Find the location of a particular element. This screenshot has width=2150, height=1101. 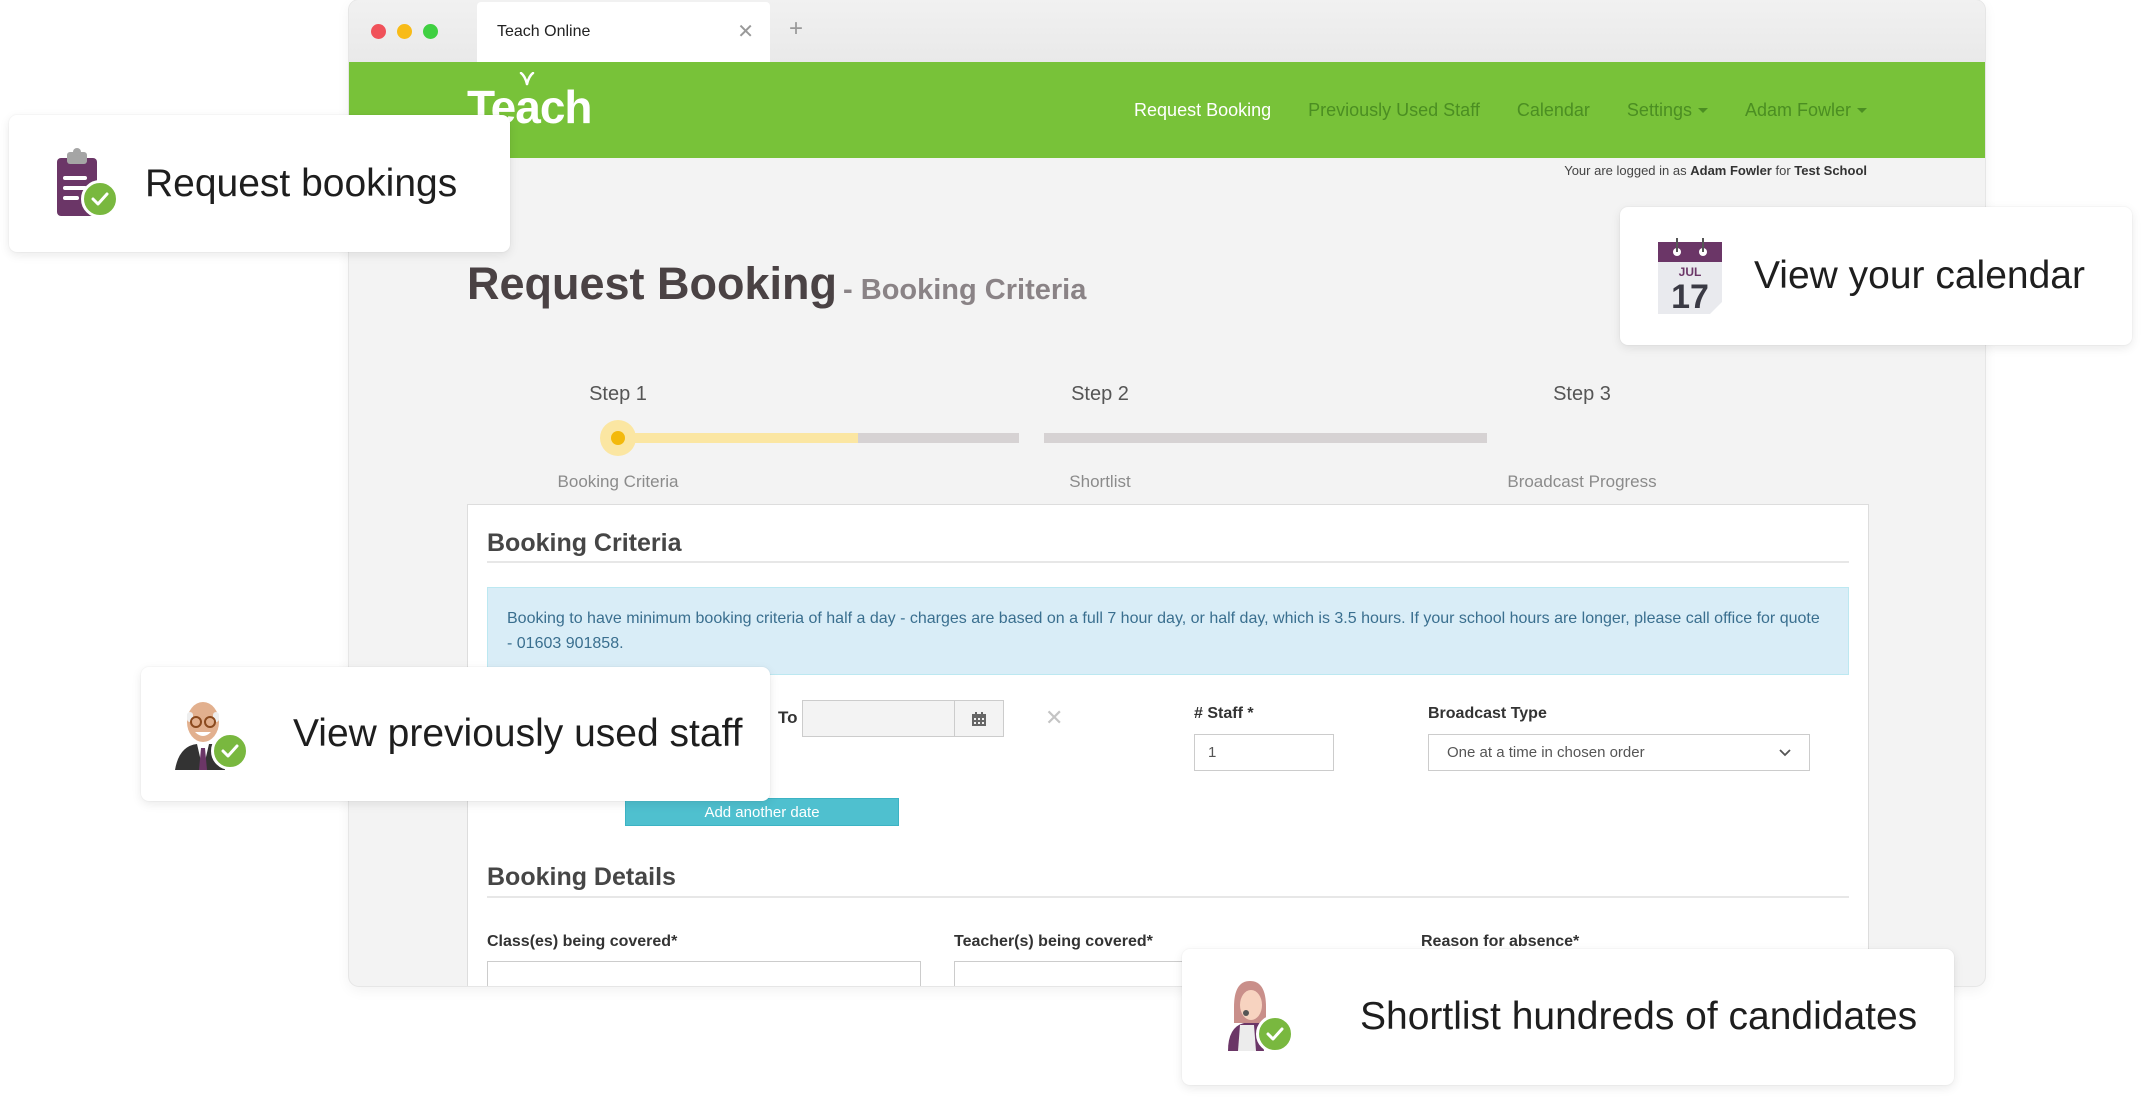

broadcast-type-select: One at a time in chosen order is located at coordinates (1619, 752).